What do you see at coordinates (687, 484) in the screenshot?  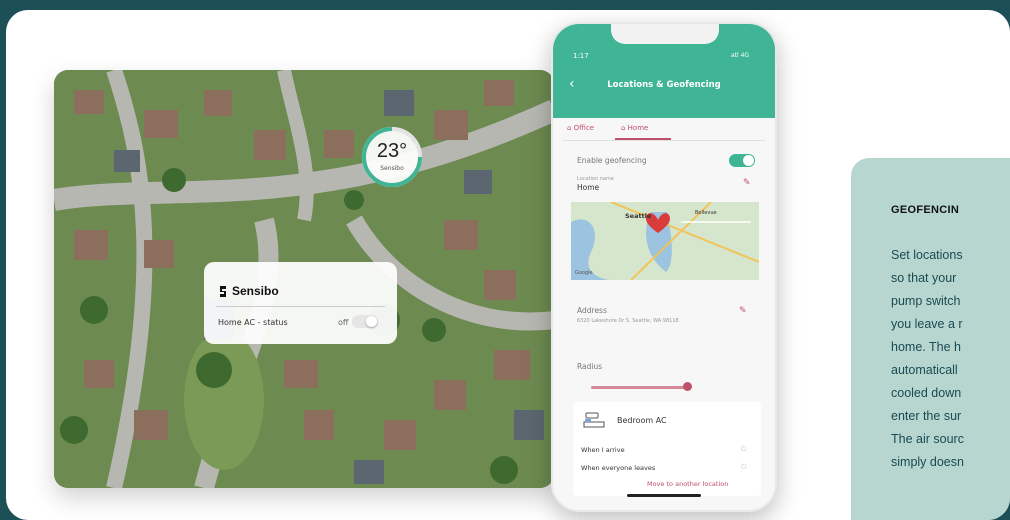 I see `move-location-link: Move to another location` at bounding box center [687, 484].